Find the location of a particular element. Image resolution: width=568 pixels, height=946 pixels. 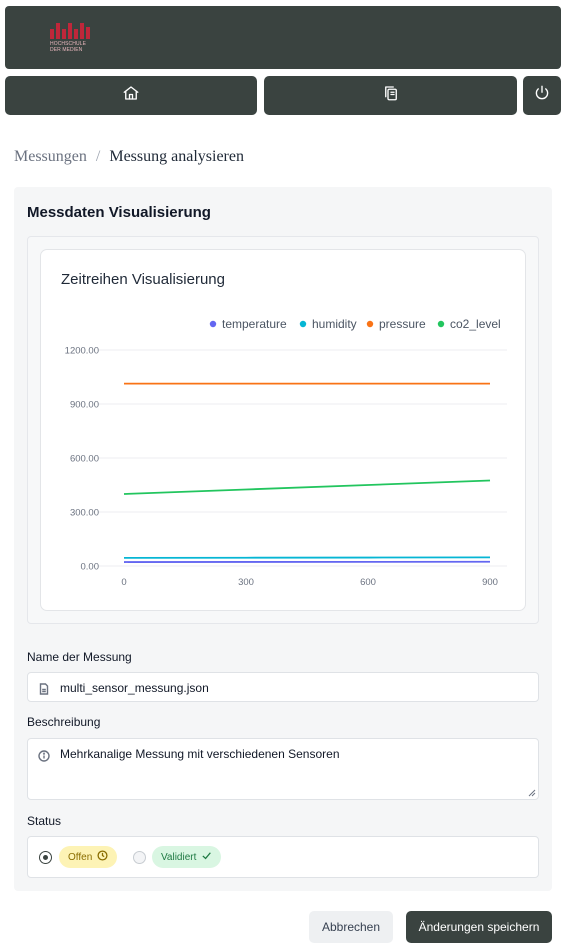

x-tick-label: 300 is located at coordinates (246, 582).